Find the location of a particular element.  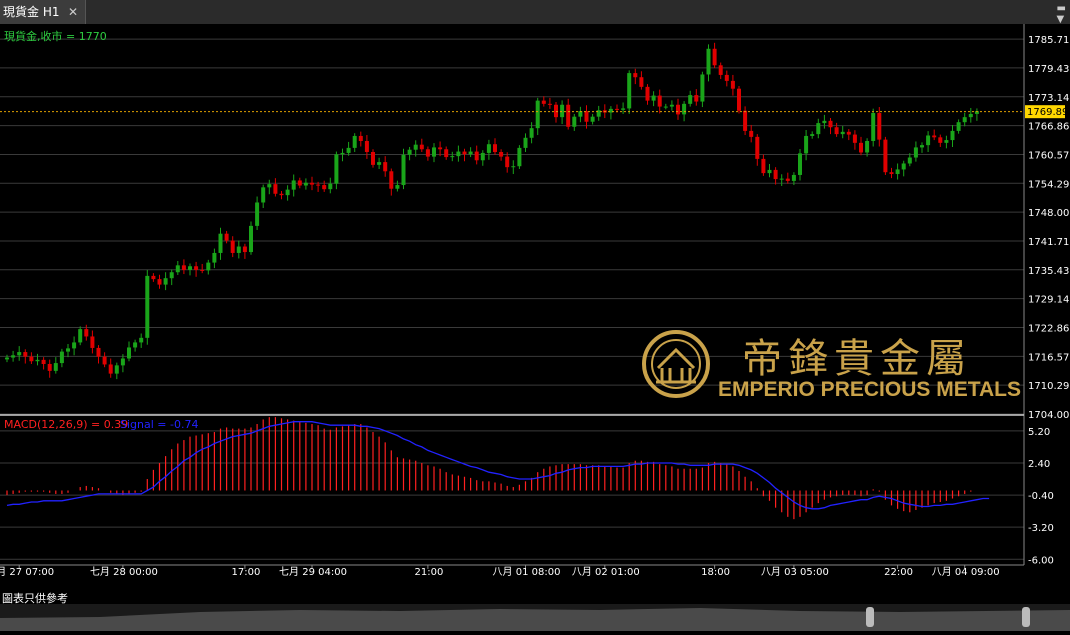

close-icon: ✕ is located at coordinates (73, 12).